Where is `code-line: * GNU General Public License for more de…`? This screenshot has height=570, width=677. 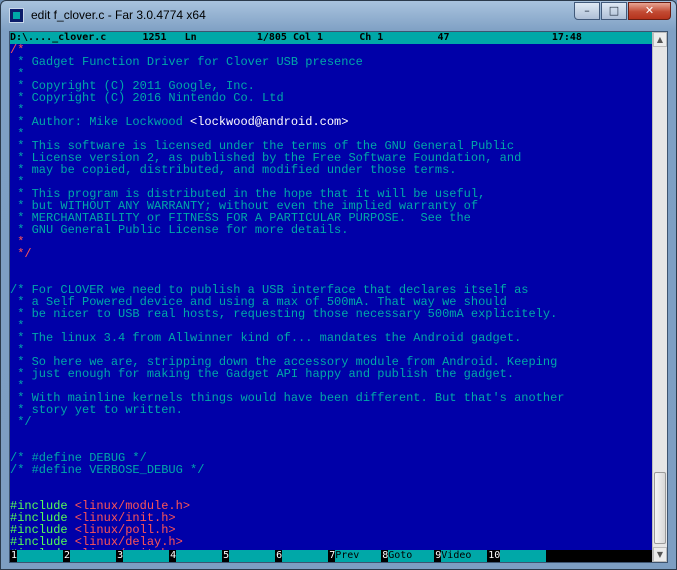 code-line: * GNU General Public License for more de… is located at coordinates (331, 230).